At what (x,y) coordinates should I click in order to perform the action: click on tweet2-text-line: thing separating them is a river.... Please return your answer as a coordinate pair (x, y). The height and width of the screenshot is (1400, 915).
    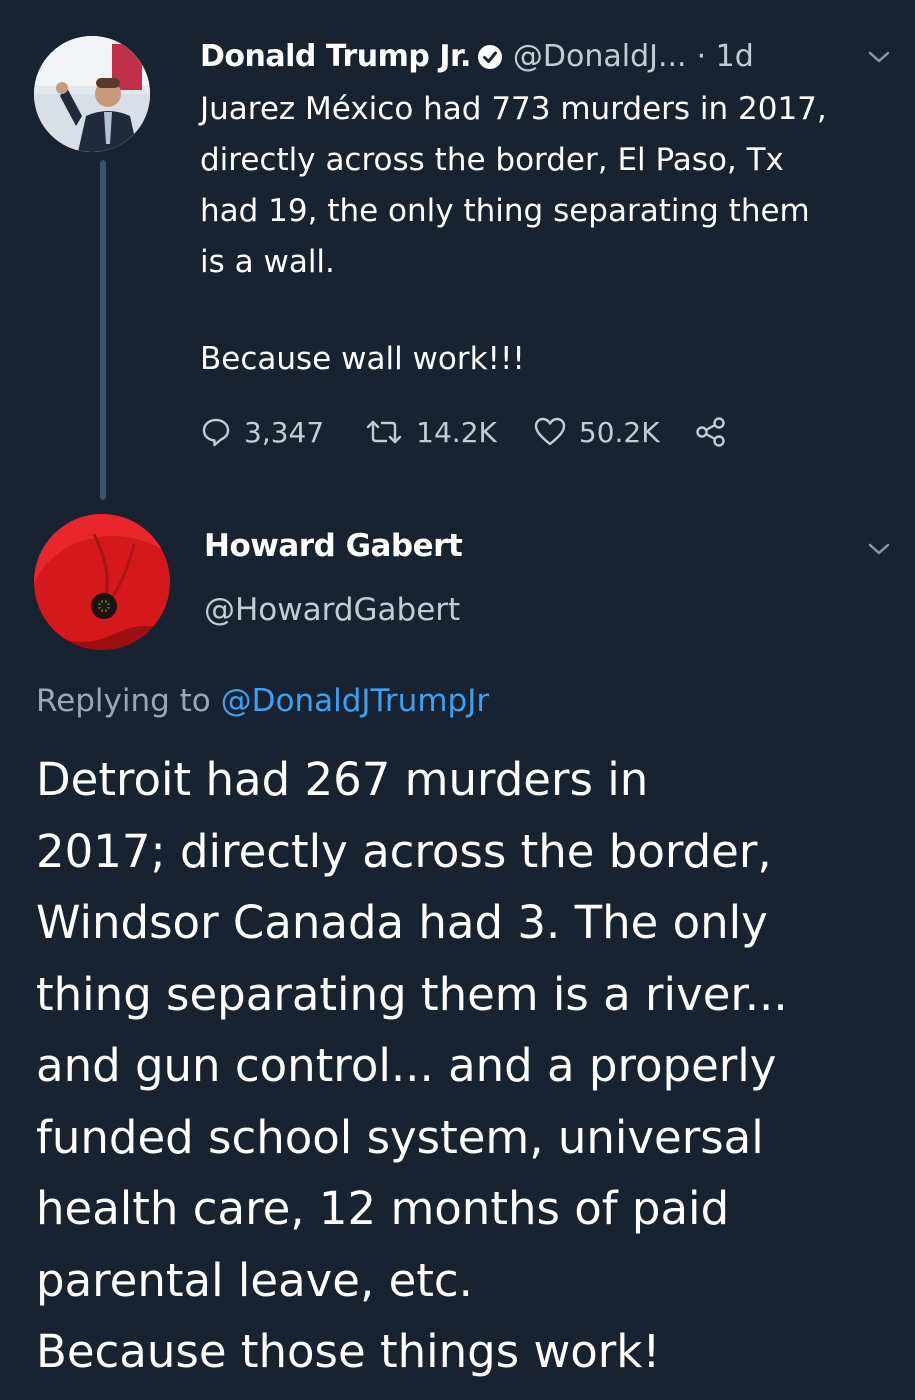
    Looking at the image, I should click on (412, 994).